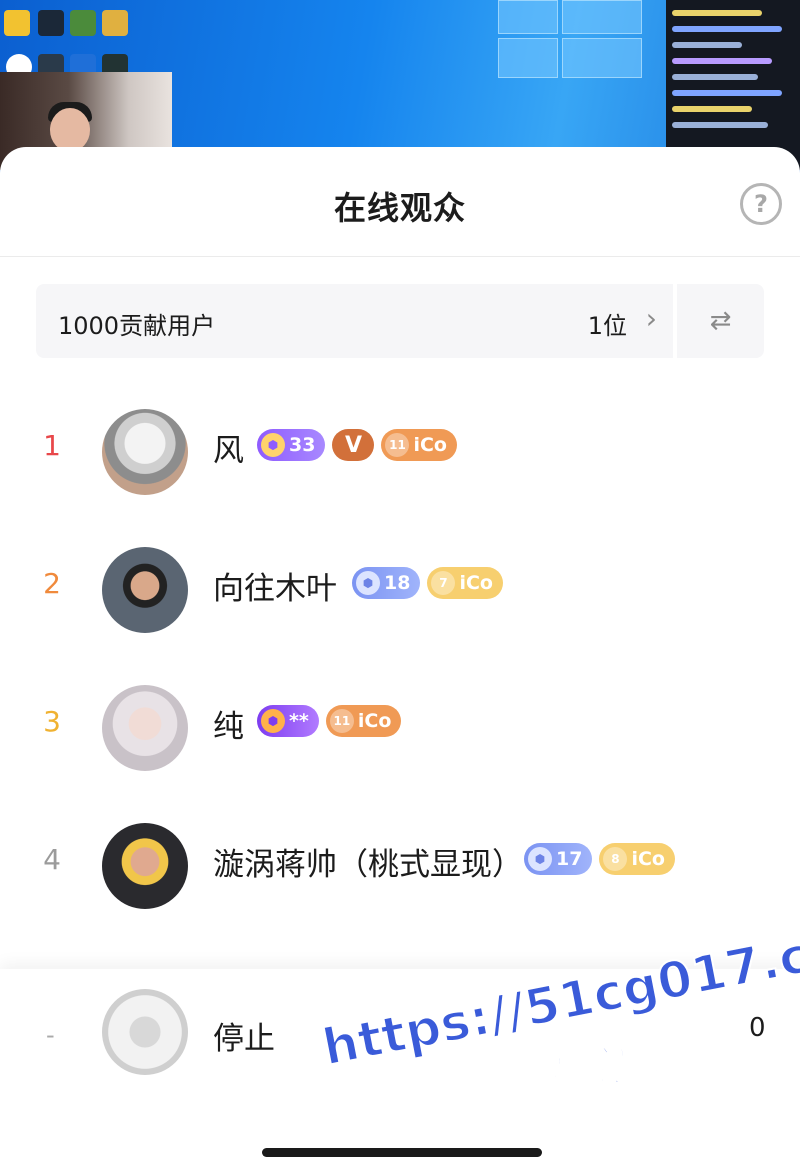 The height and width of the screenshot is (1172, 800). What do you see at coordinates (720, 321) in the screenshot?
I see `swap-arrows-icon: ⇄` at bounding box center [720, 321].